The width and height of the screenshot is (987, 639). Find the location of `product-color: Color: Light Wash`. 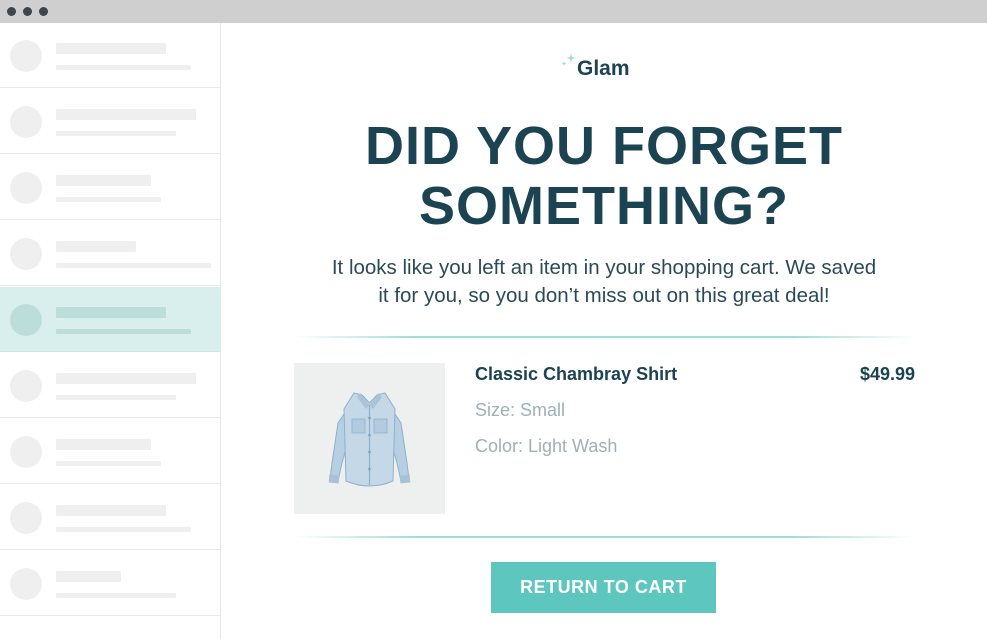

product-color: Color: Light Wash is located at coordinates (546, 446).